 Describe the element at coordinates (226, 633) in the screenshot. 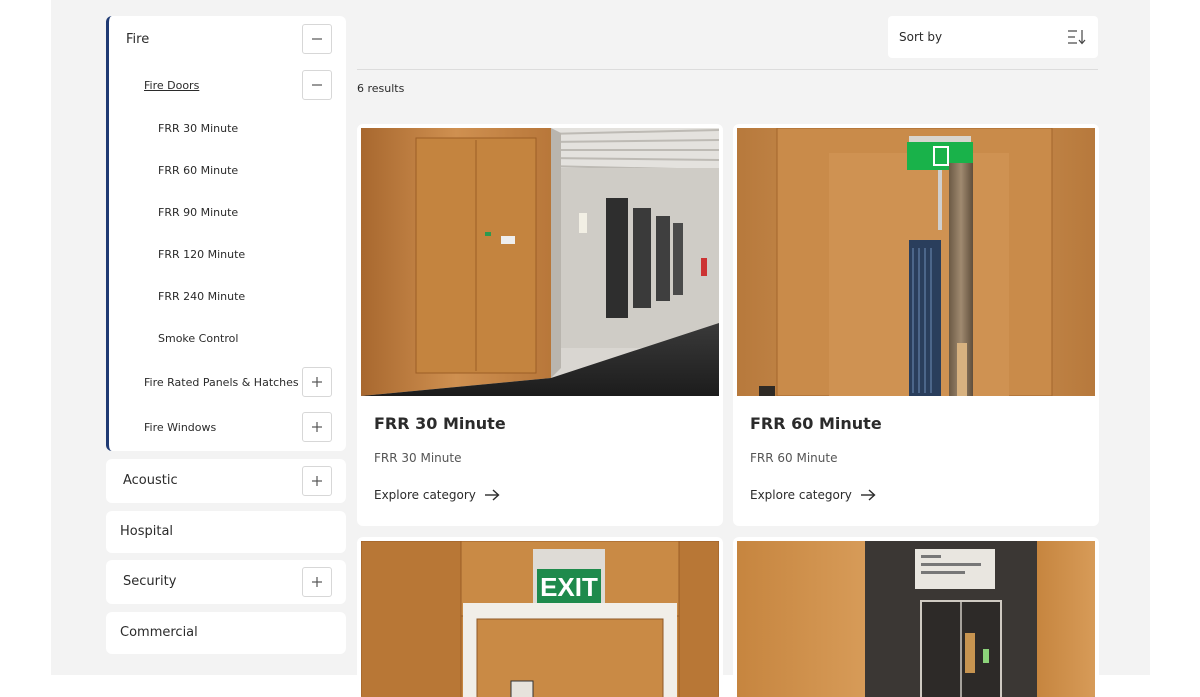

I see `category-panel-commercial: Commercial` at that location.